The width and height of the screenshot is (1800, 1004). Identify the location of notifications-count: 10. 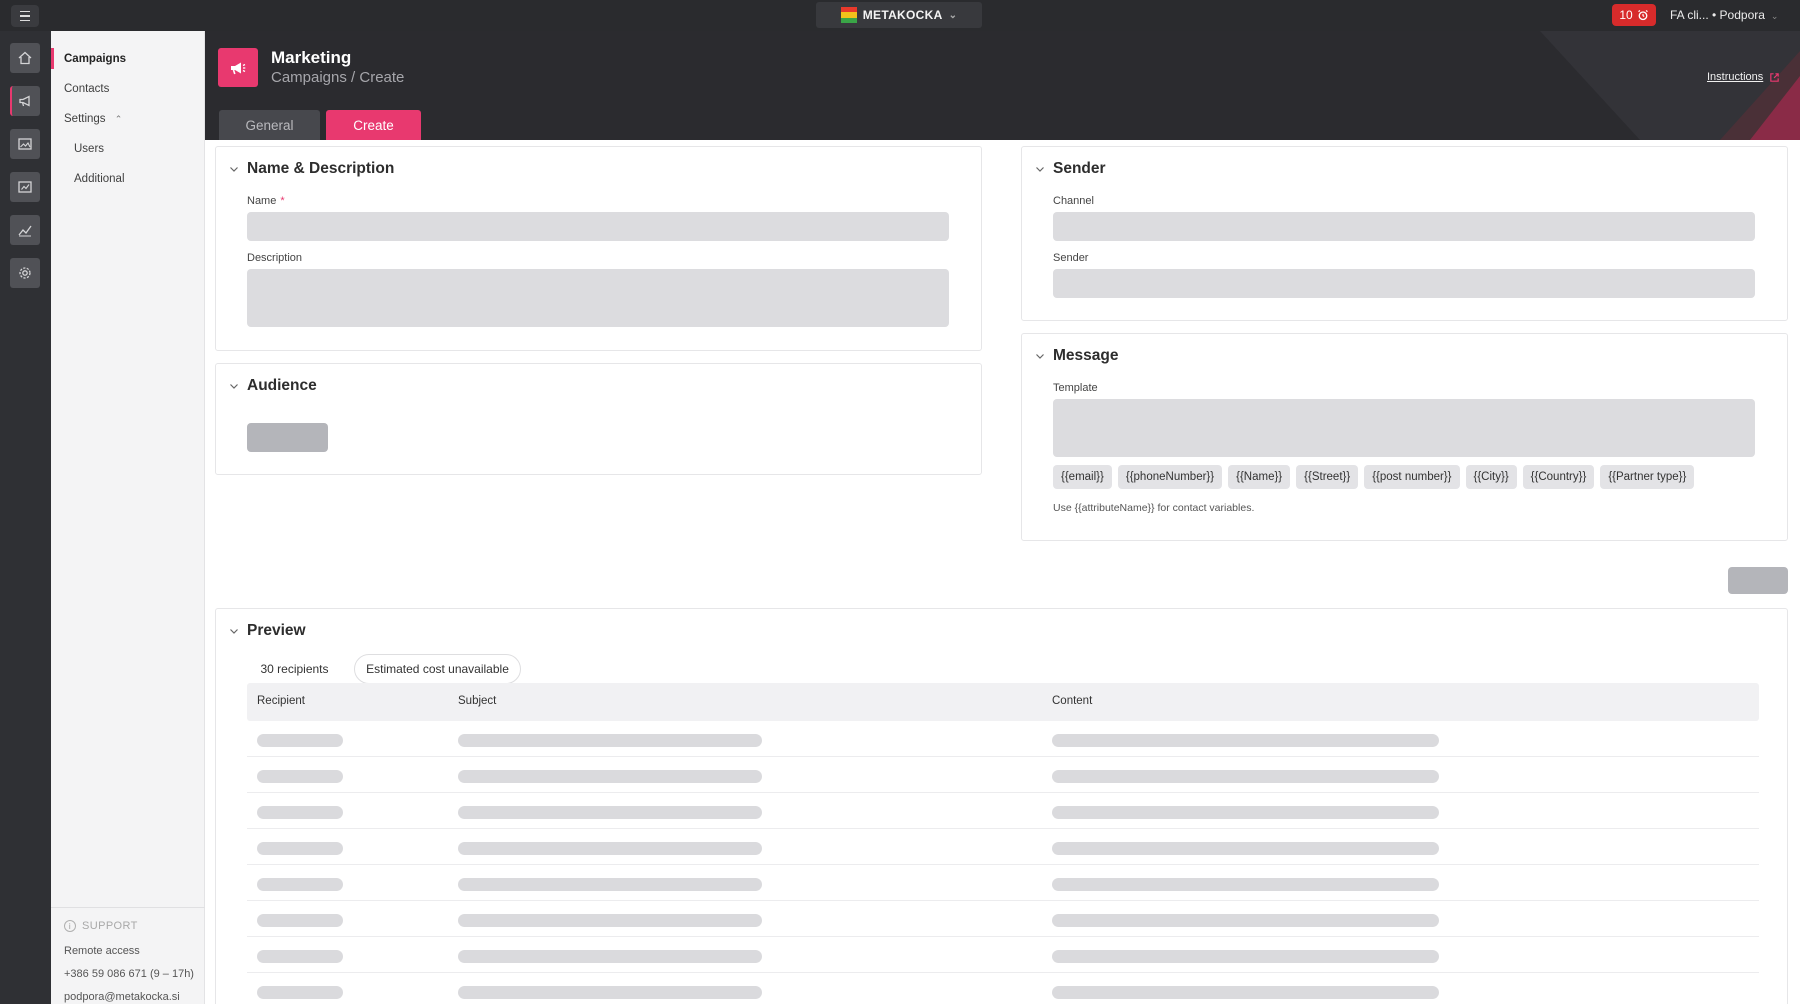
(1626, 15).